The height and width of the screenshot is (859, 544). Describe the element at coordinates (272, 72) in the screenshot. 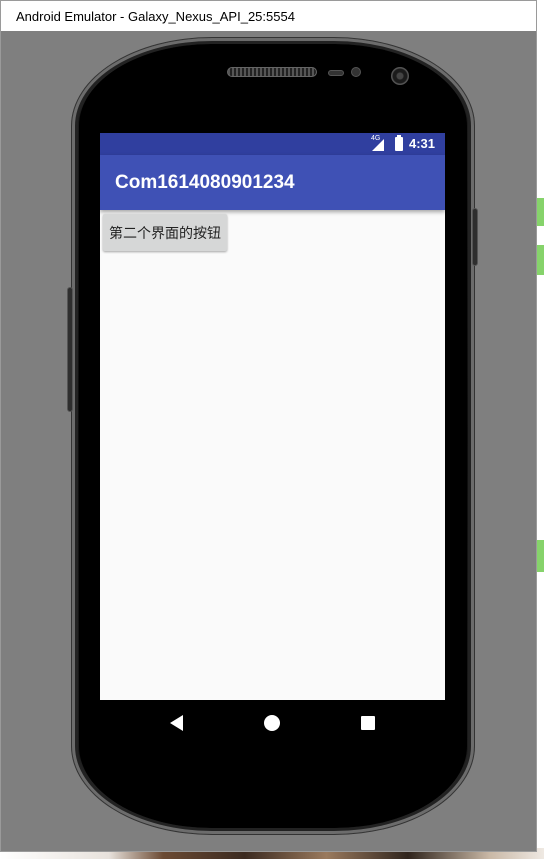

I see `earpiece-speaker` at that location.